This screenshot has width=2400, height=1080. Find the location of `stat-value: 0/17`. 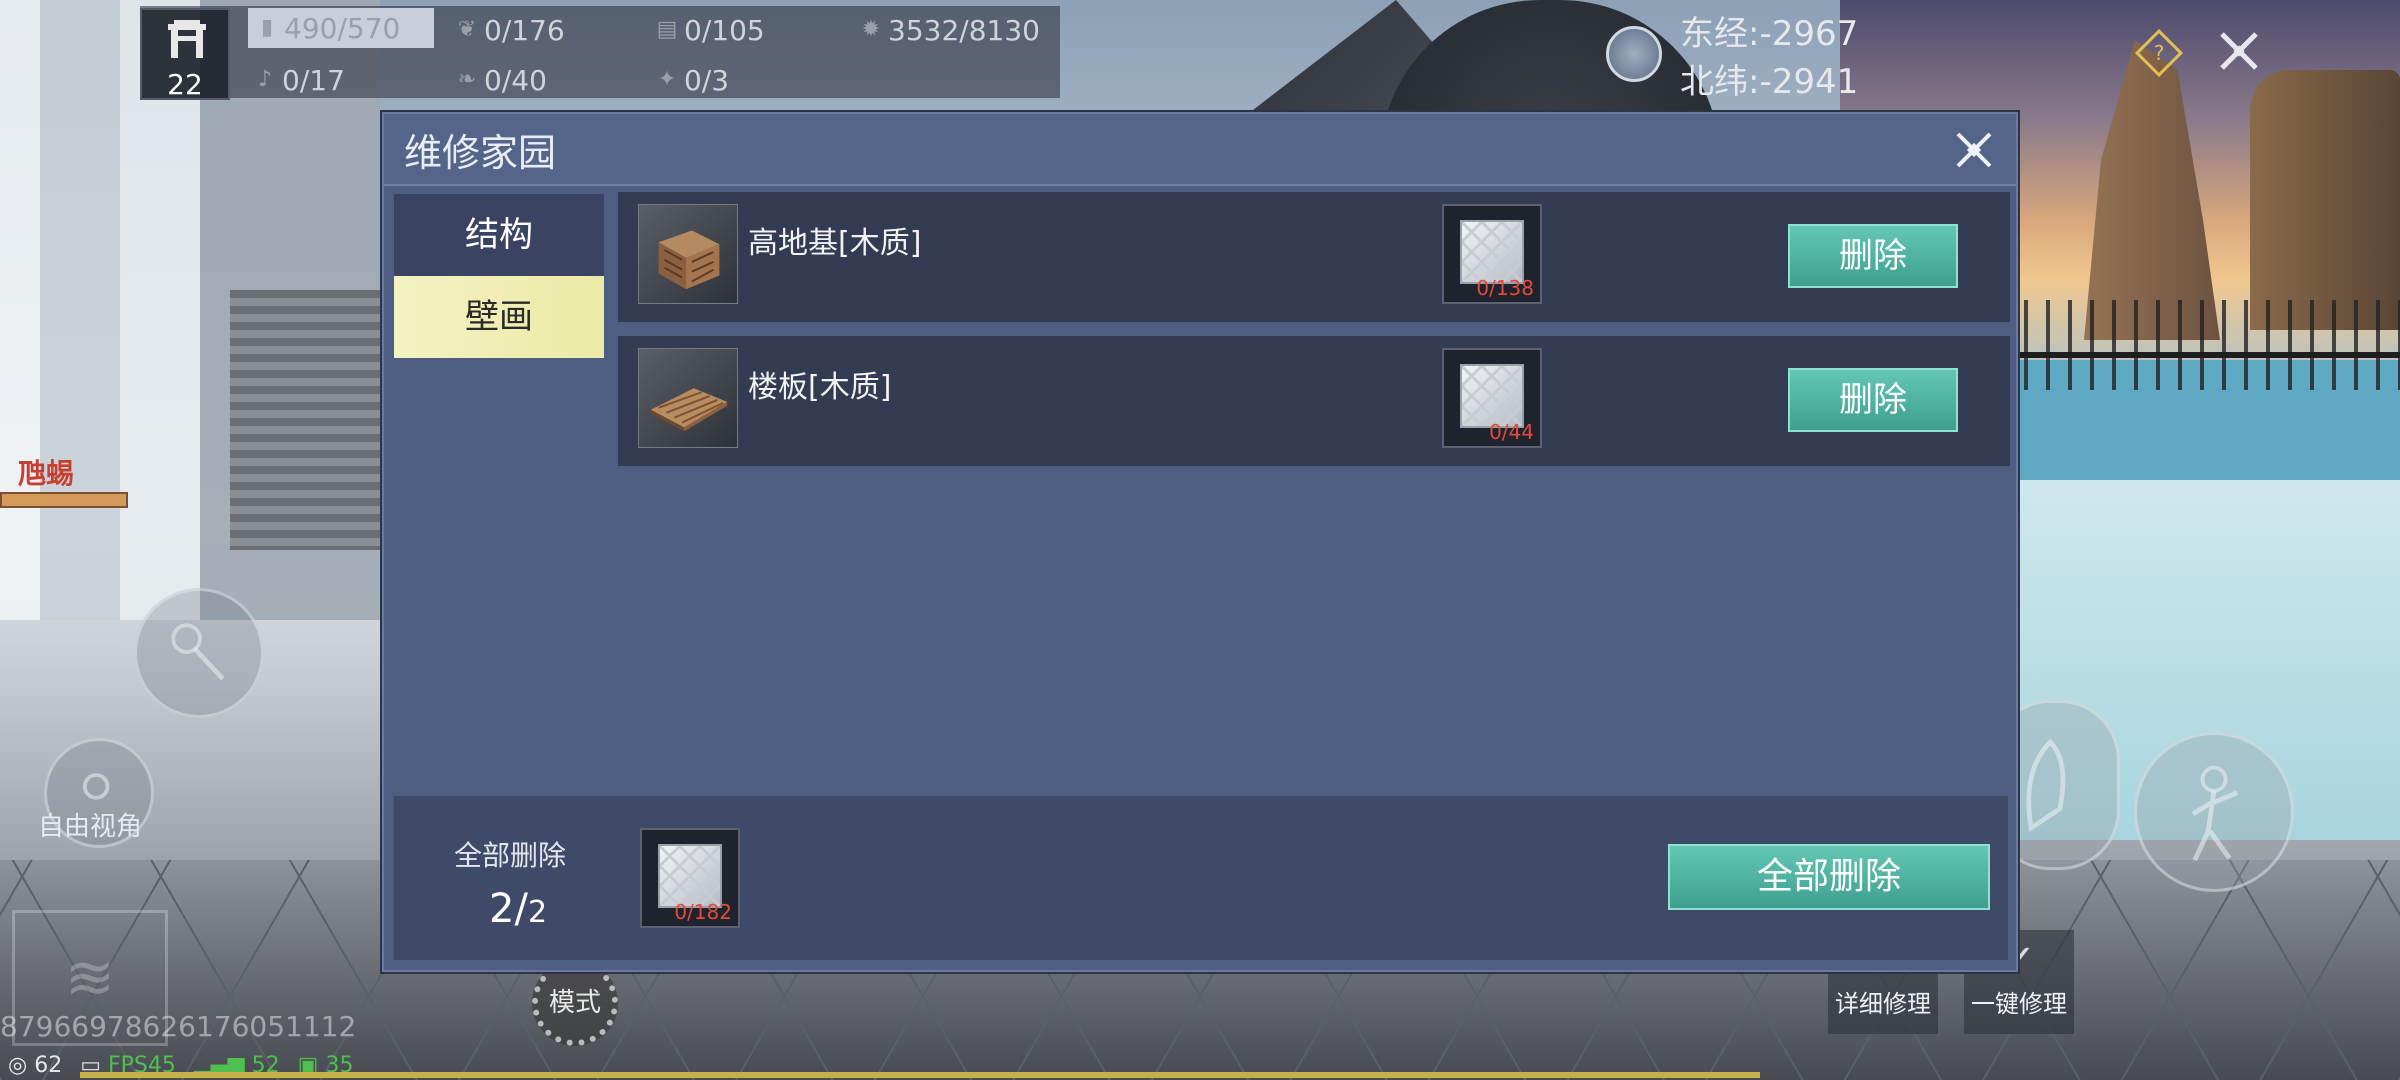

stat-value: 0/17 is located at coordinates (313, 80).